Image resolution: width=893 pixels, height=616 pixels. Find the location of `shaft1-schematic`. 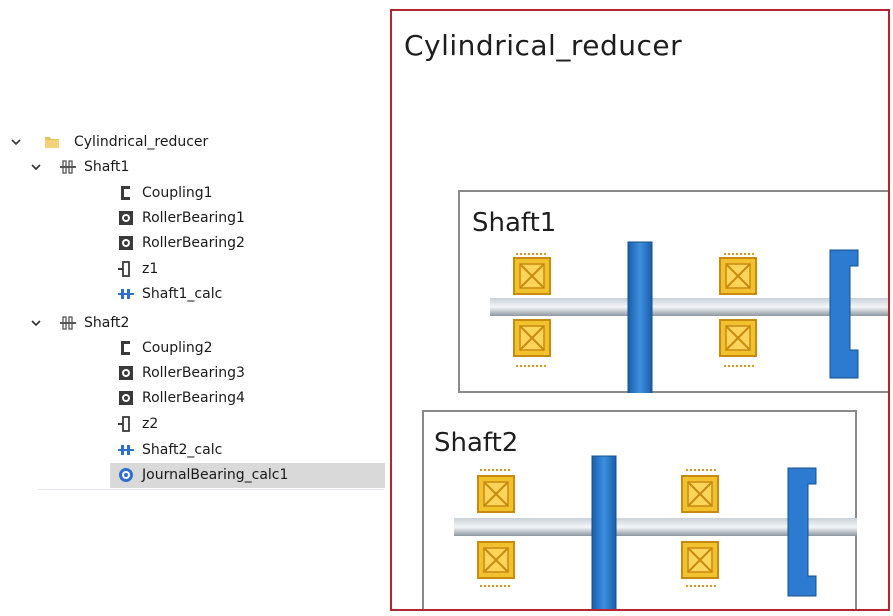

shaft1-schematic is located at coordinates (689, 317).